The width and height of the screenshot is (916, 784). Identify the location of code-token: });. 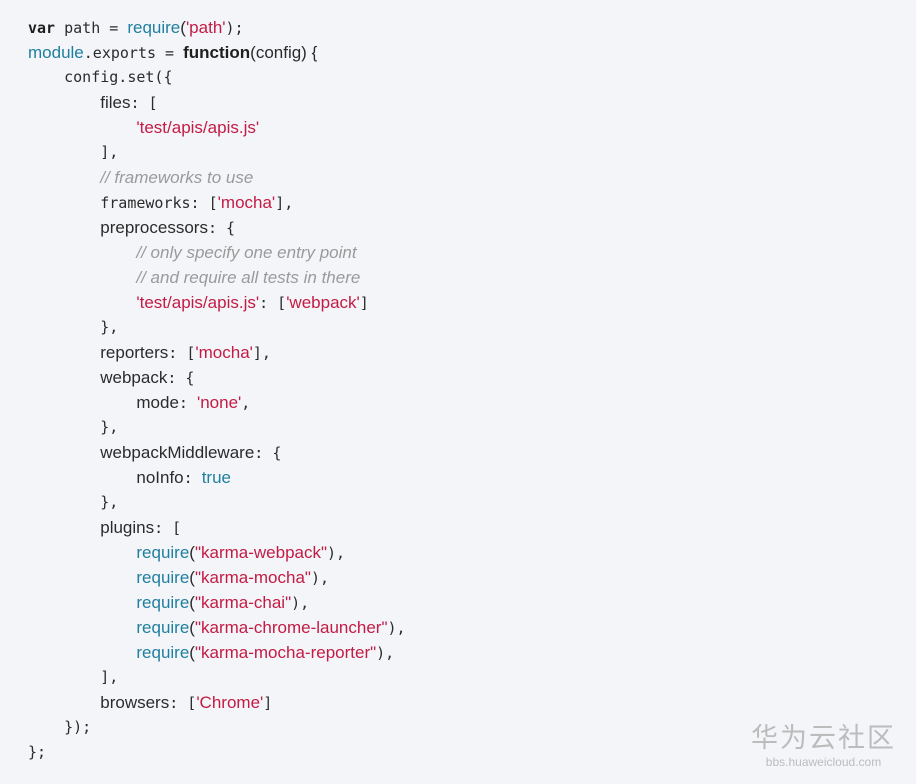
(60, 727).